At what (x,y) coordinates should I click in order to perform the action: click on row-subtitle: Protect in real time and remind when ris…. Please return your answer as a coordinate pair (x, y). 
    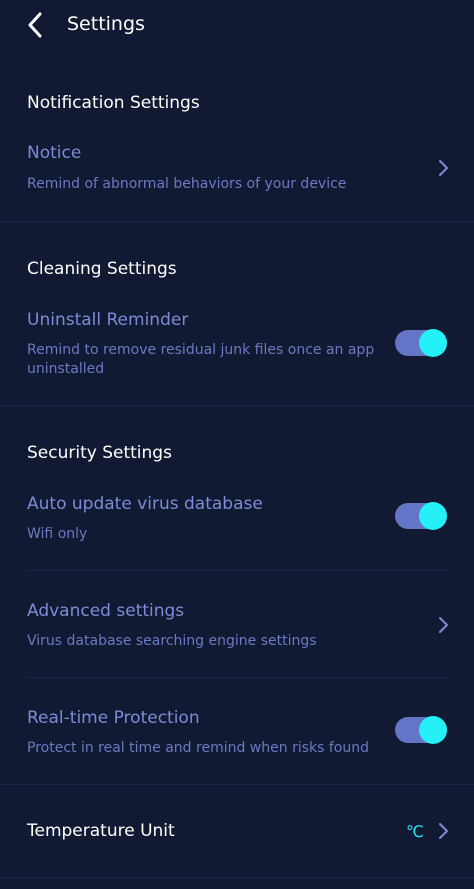
    Looking at the image, I should click on (198, 748).